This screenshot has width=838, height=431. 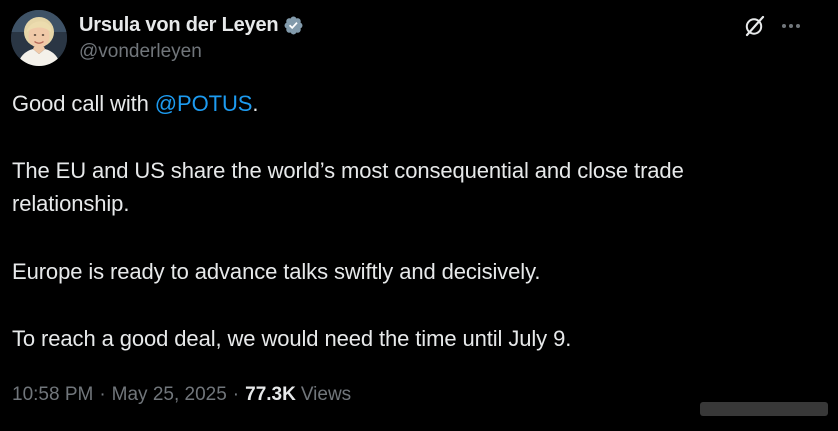 What do you see at coordinates (255, 103) in the screenshot?
I see `tweet-greeting-suffix: .` at bounding box center [255, 103].